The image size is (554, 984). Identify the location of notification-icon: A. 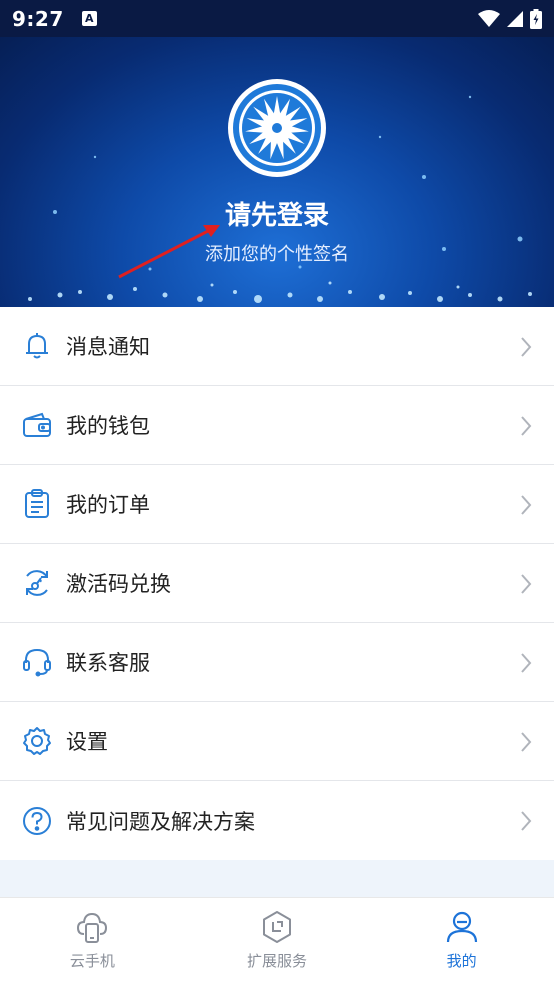
(89, 18).